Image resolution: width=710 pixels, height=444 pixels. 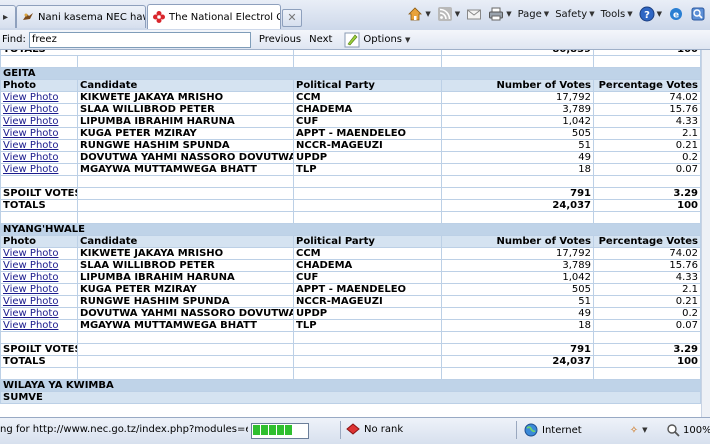 I want to click on print-button: ▼, so click(x=500, y=14).